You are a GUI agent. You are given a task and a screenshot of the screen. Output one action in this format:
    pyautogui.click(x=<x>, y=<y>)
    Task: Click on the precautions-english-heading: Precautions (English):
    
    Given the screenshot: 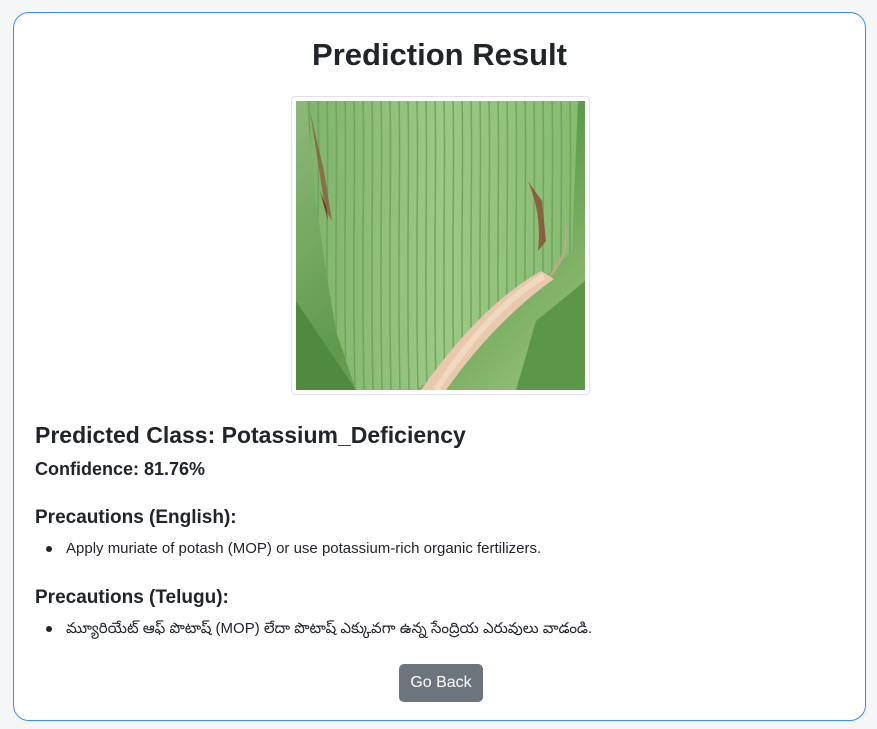 What is the action you would take?
    pyautogui.click(x=136, y=517)
    